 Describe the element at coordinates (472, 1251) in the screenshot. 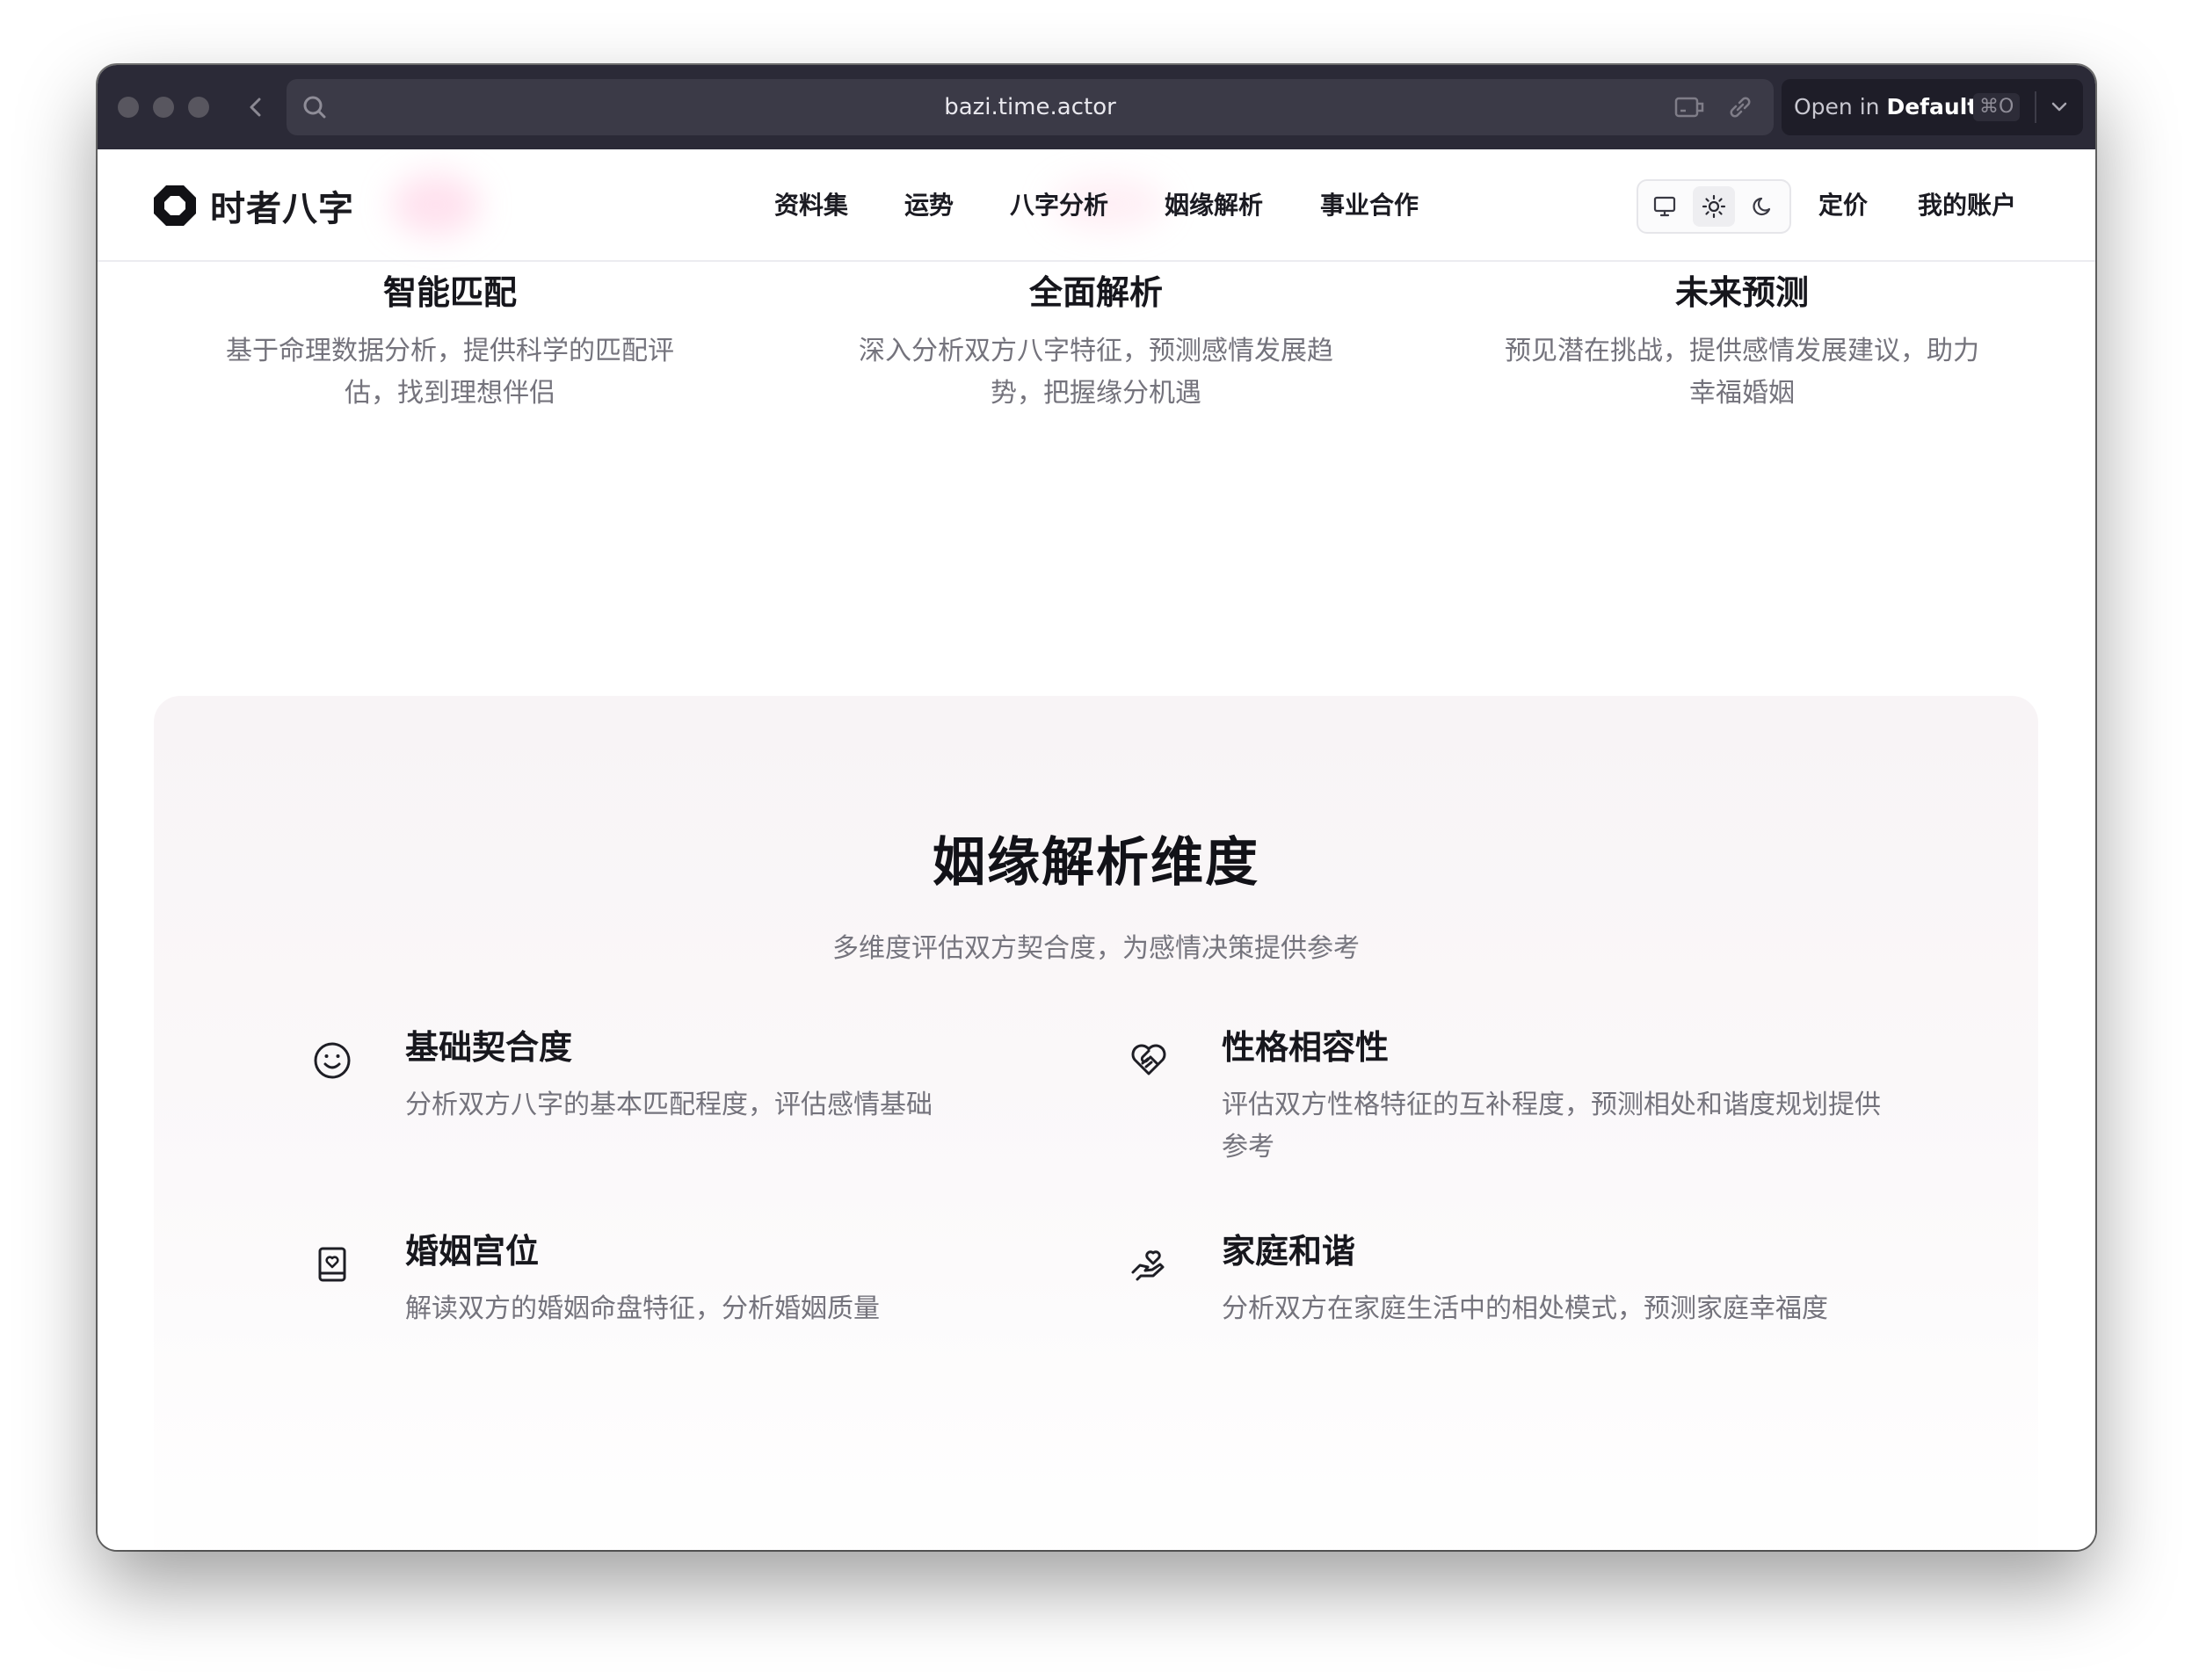

I see `dimension-title: 婚姻宫位` at that location.